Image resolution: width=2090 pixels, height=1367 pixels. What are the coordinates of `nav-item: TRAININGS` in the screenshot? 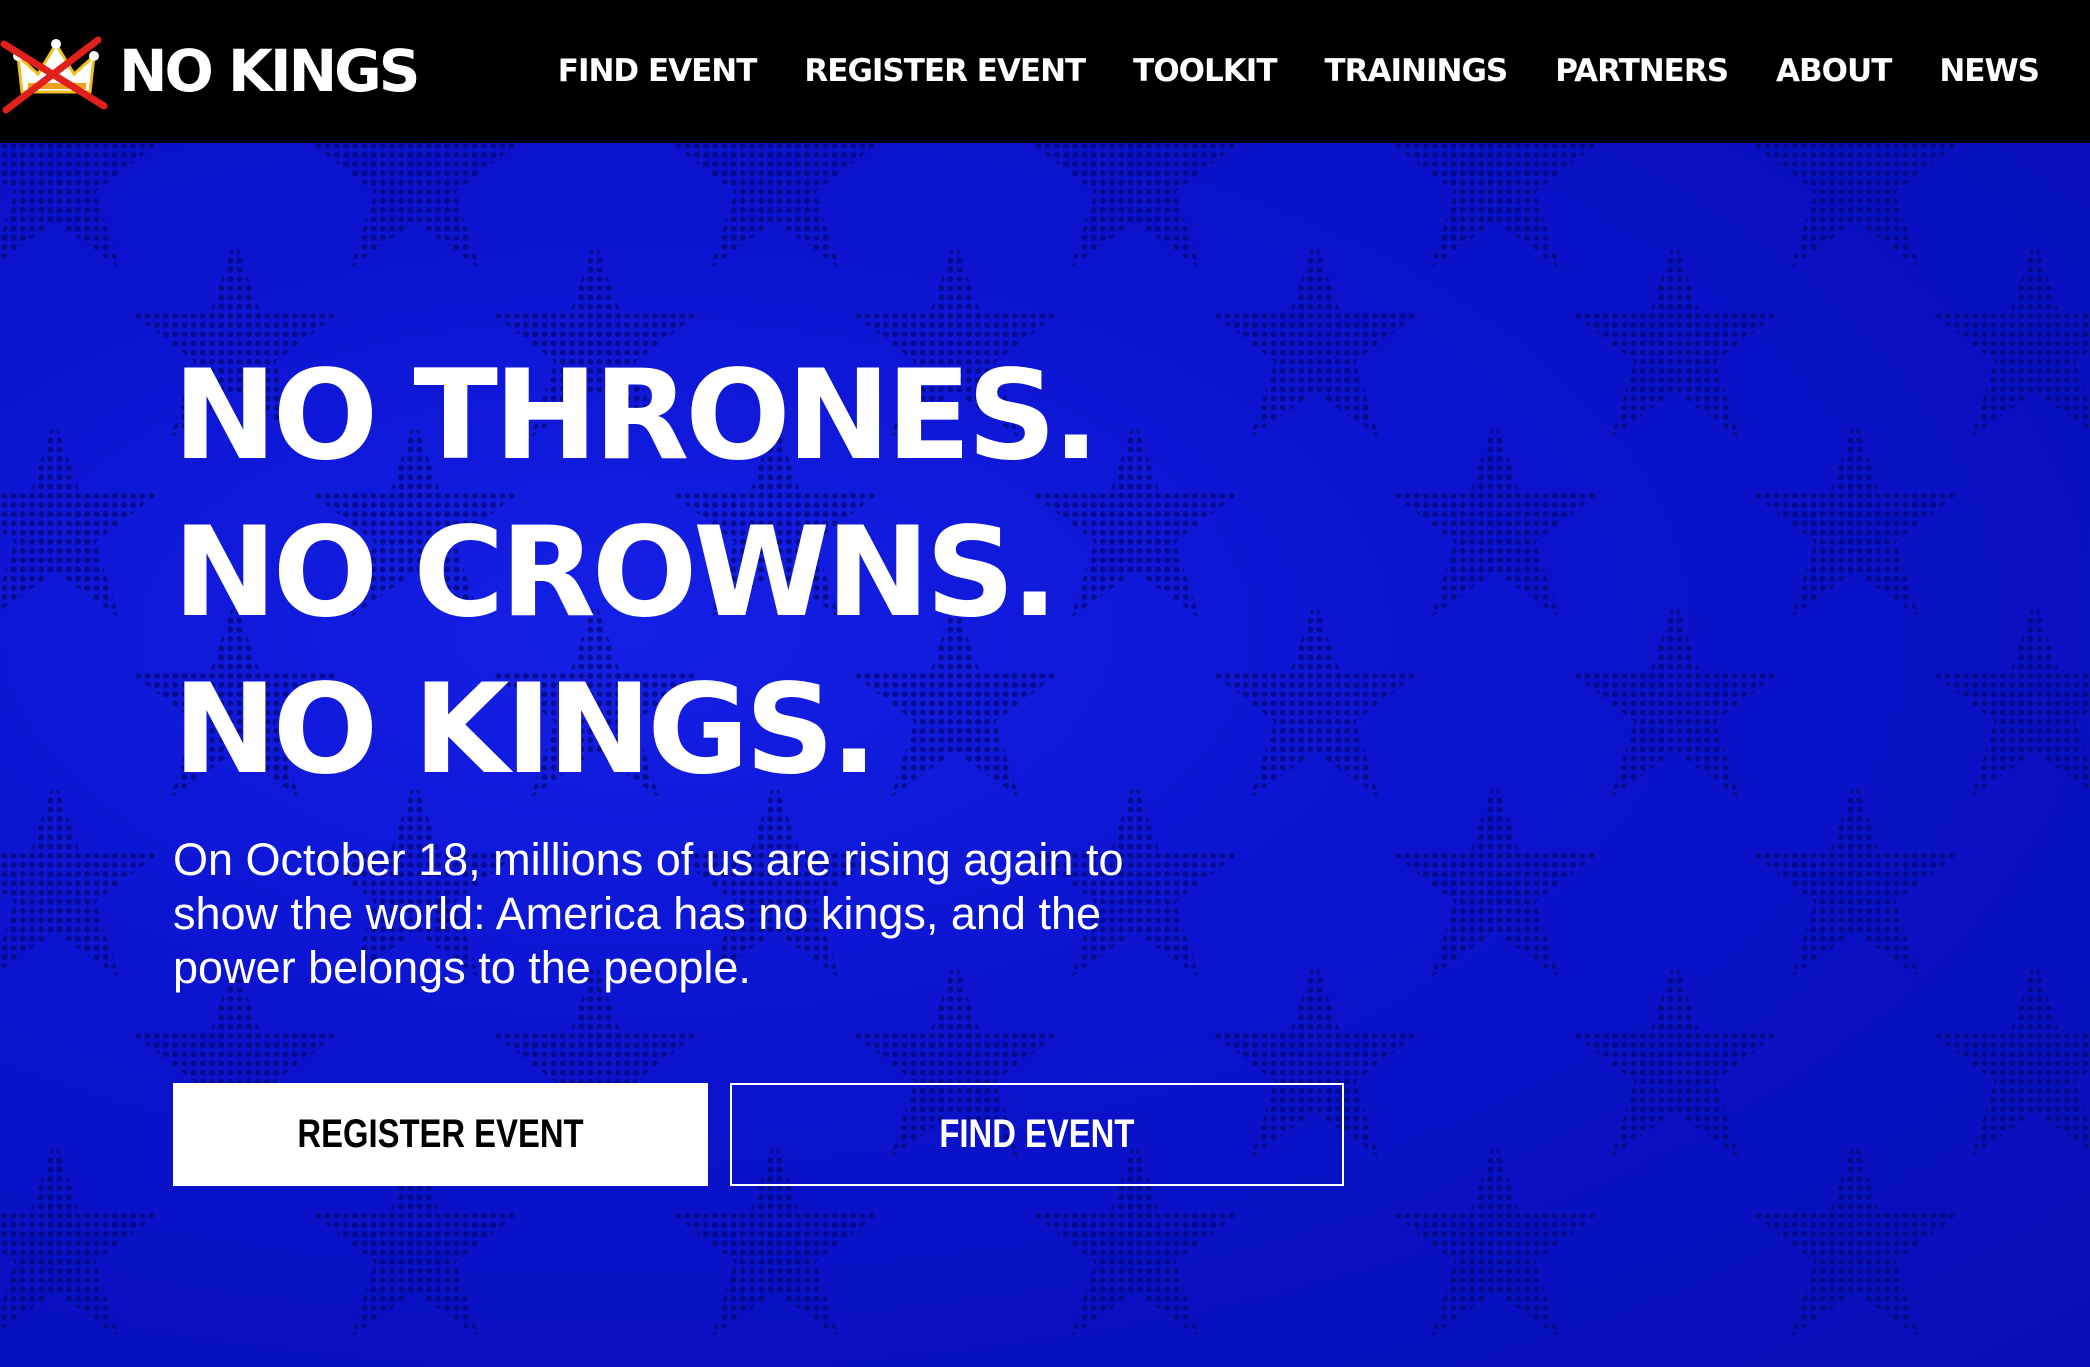 It's located at (1416, 71).